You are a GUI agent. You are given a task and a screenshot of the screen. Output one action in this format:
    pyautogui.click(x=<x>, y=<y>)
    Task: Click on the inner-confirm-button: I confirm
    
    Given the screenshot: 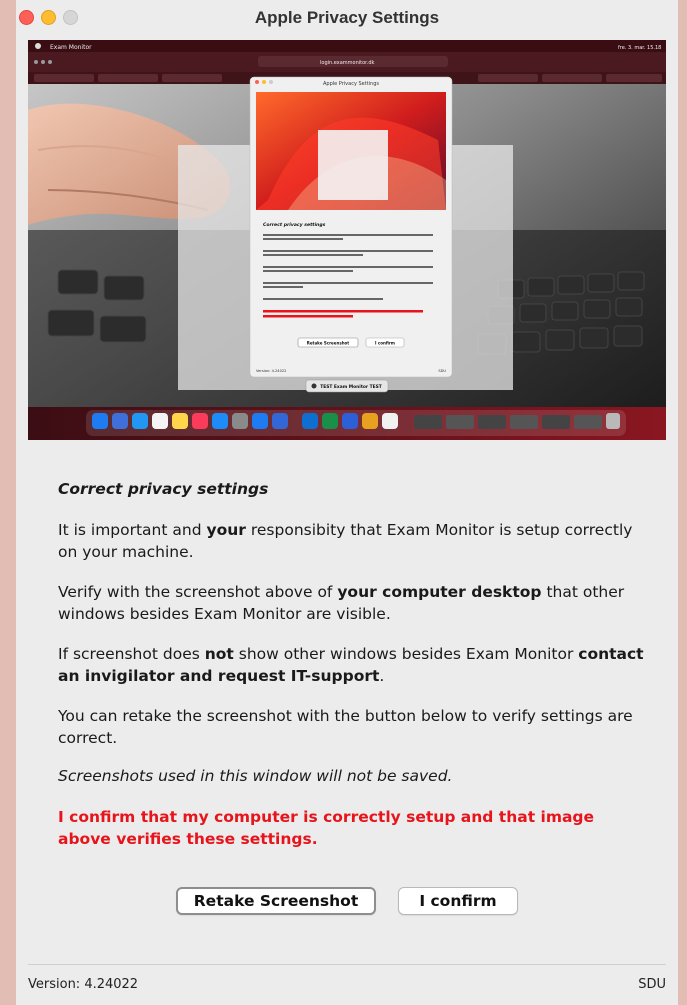 What is the action you would take?
    pyautogui.click(x=385, y=343)
    